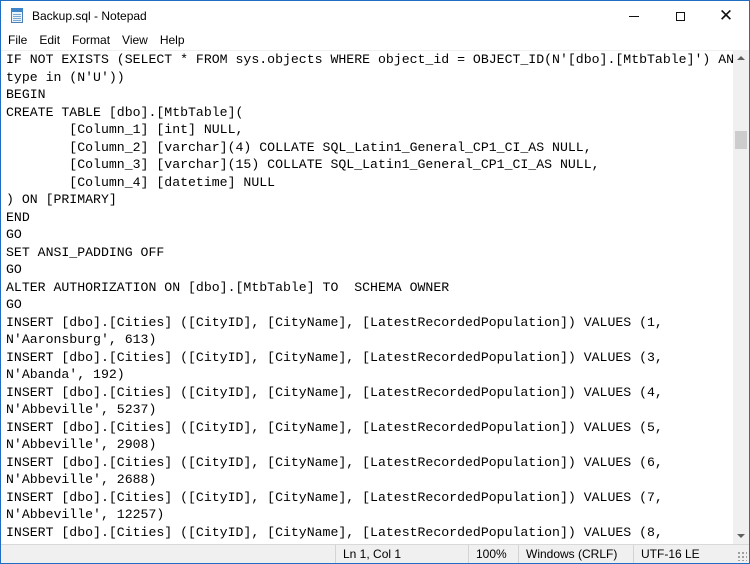  Describe the element at coordinates (125, 129) in the screenshot. I see `code-line: [Column_1] [int] NULL,` at that location.